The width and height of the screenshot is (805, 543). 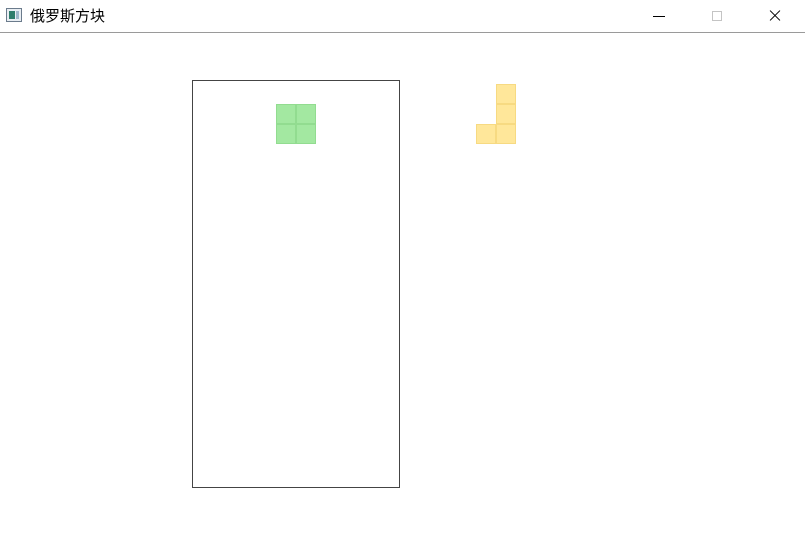 I want to click on minimize-icon, so click(x=659, y=16).